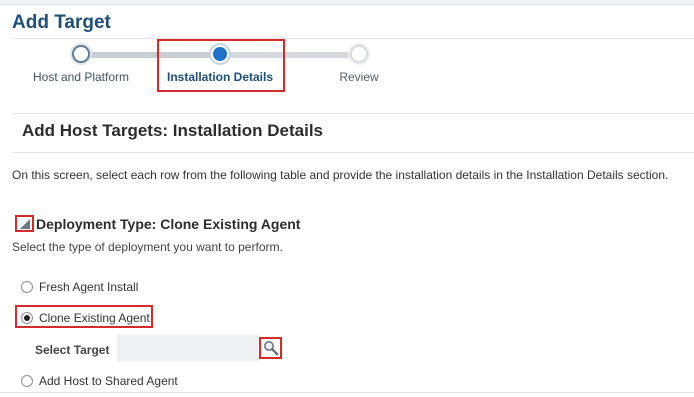 The width and height of the screenshot is (694, 397). What do you see at coordinates (89, 287) in the screenshot?
I see `radio-label: Fresh Agent Install` at bounding box center [89, 287].